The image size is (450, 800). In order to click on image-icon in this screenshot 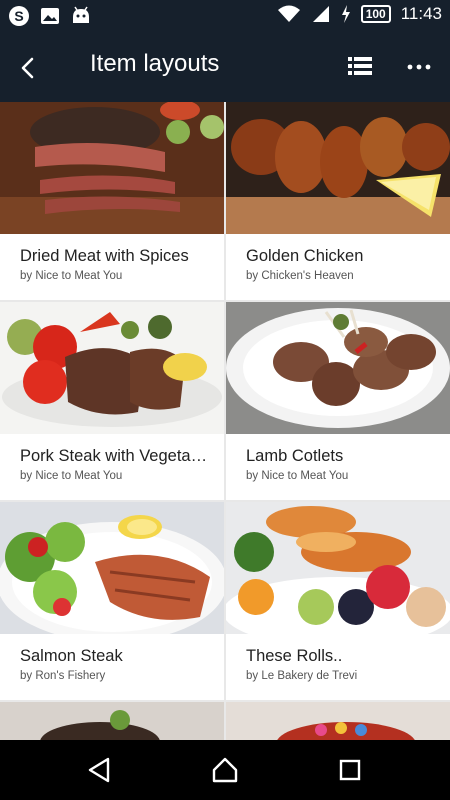, I will do `click(50, 16)`.